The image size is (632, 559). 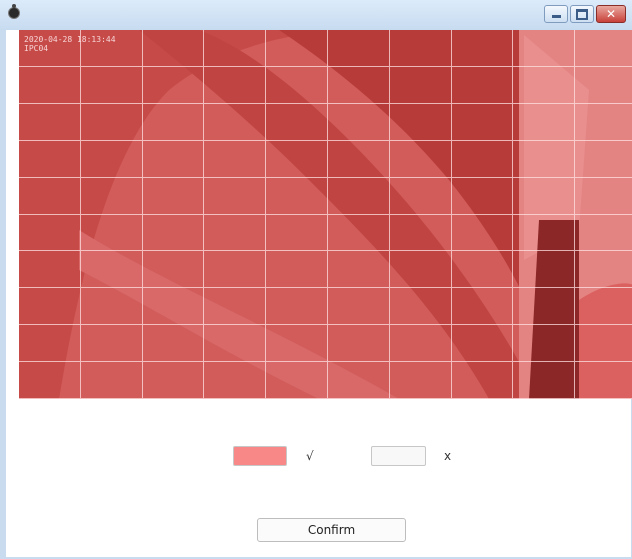 I want to click on close-button: ✕, so click(x=611, y=14).